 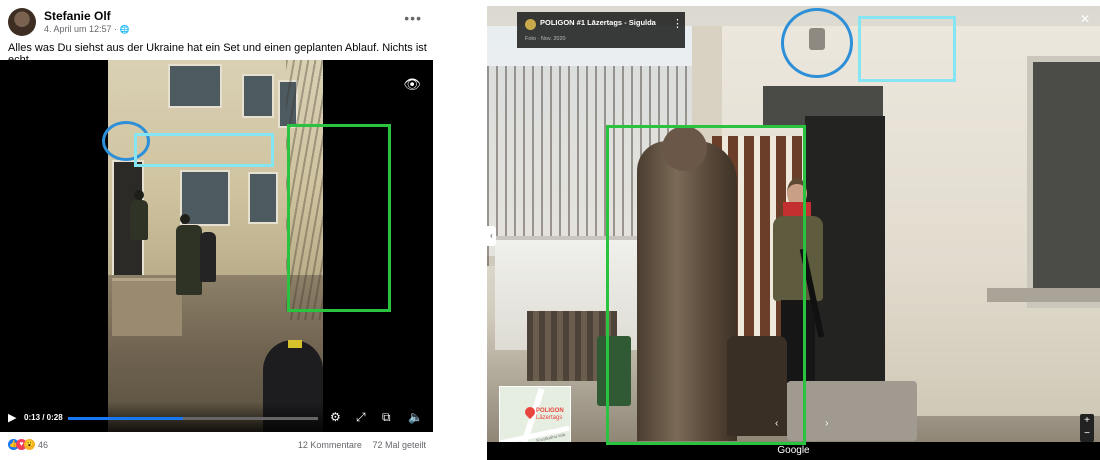 I want to click on post-footer: 👍 ♥ 😮 46 12 Kommentare 72 Mal geteilt, so click(x=220, y=446).